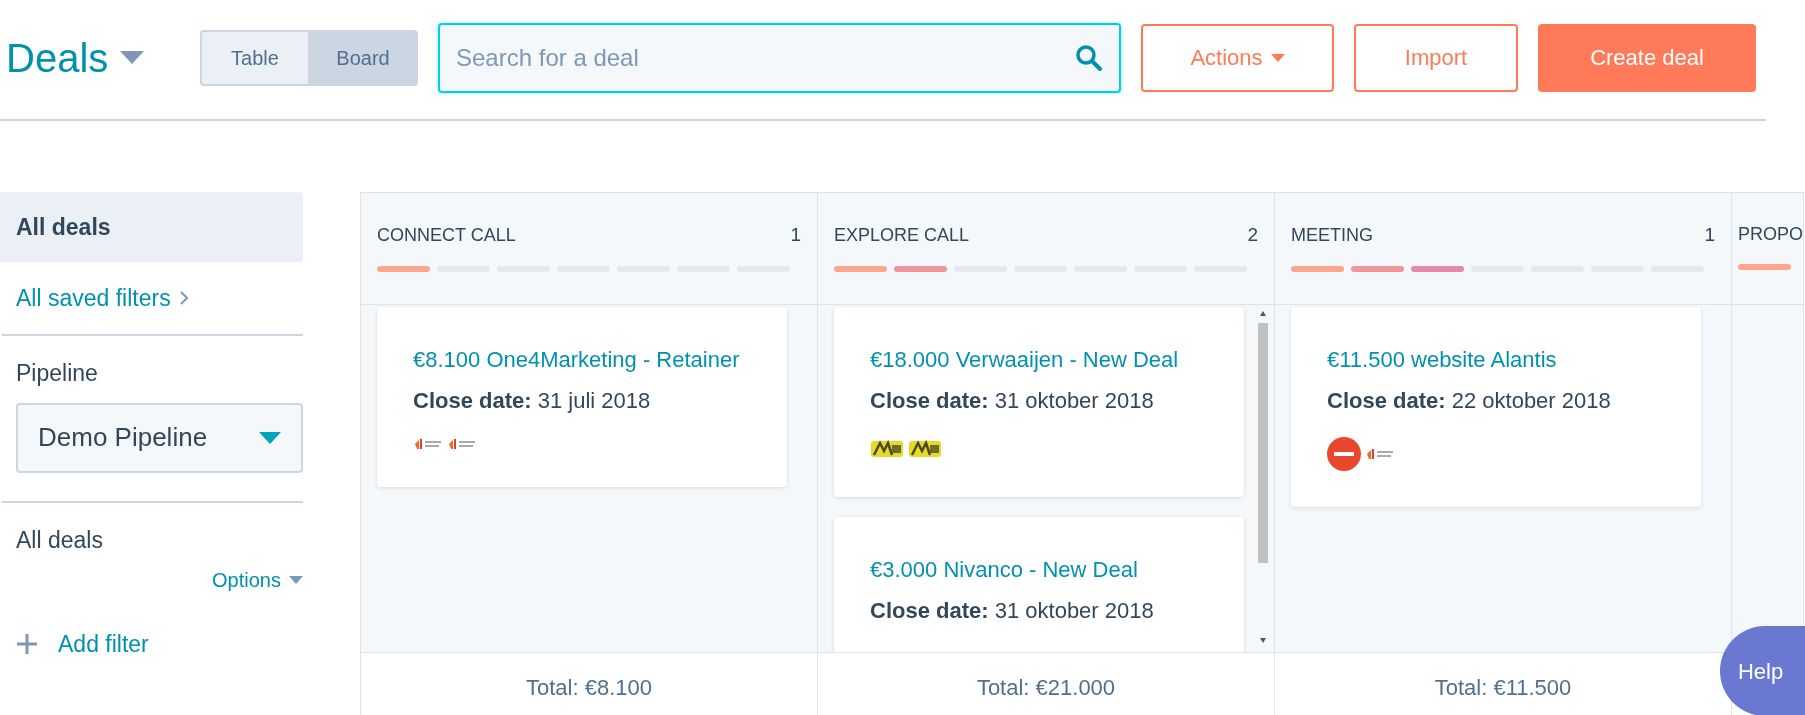  What do you see at coordinates (151, 298) in the screenshot?
I see `saved-filters-link: All saved filters` at bounding box center [151, 298].